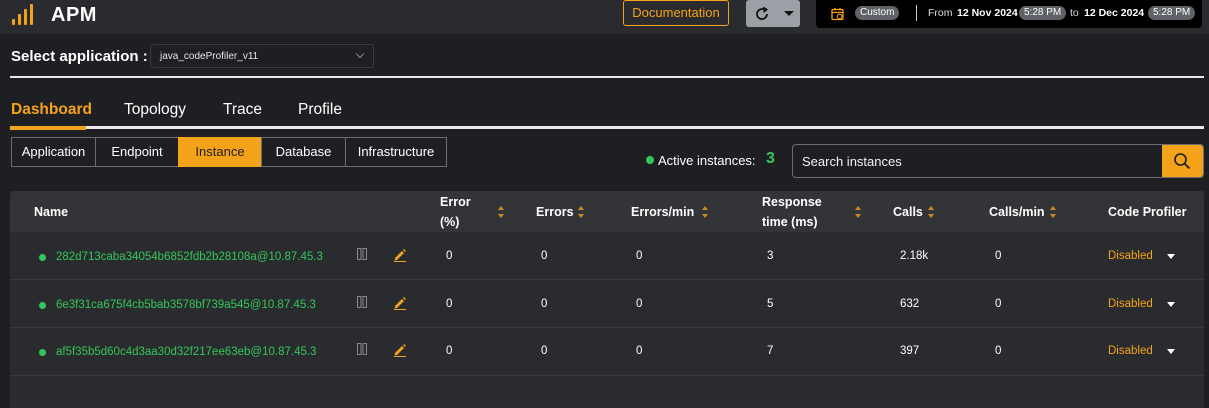 The image size is (1209, 408). Describe the element at coordinates (910, 304) in the screenshot. I see `calls-value: 632` at that location.